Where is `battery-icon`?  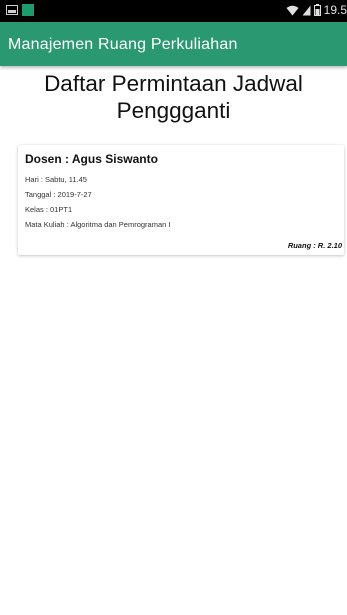
battery-icon is located at coordinates (317, 10).